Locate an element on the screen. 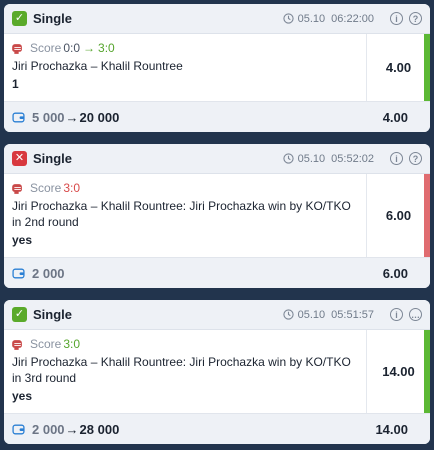 The image size is (434, 450). stake-amount: 5 000 is located at coordinates (48, 117).